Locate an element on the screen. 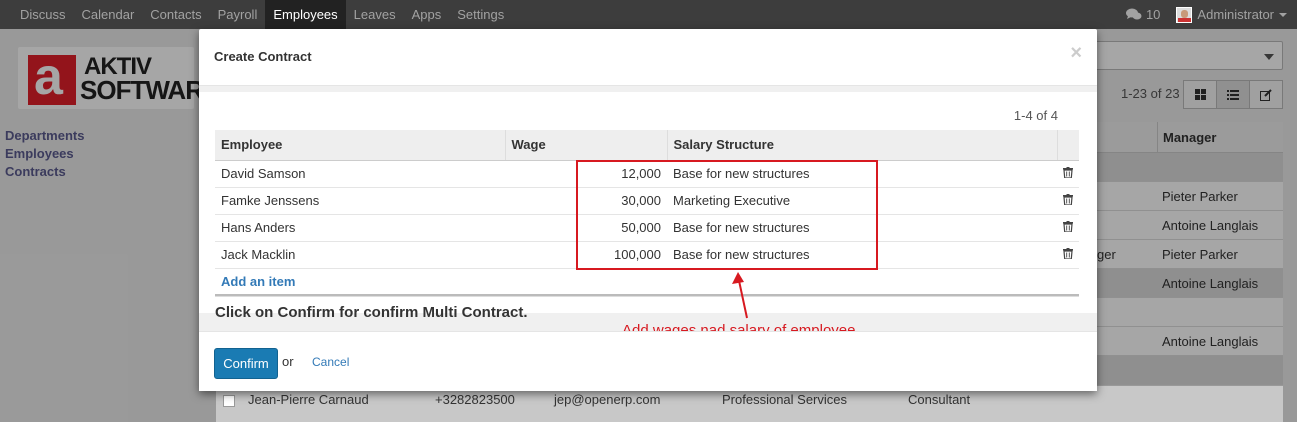  employee-cell: Famke Jenssens is located at coordinates (360, 201).